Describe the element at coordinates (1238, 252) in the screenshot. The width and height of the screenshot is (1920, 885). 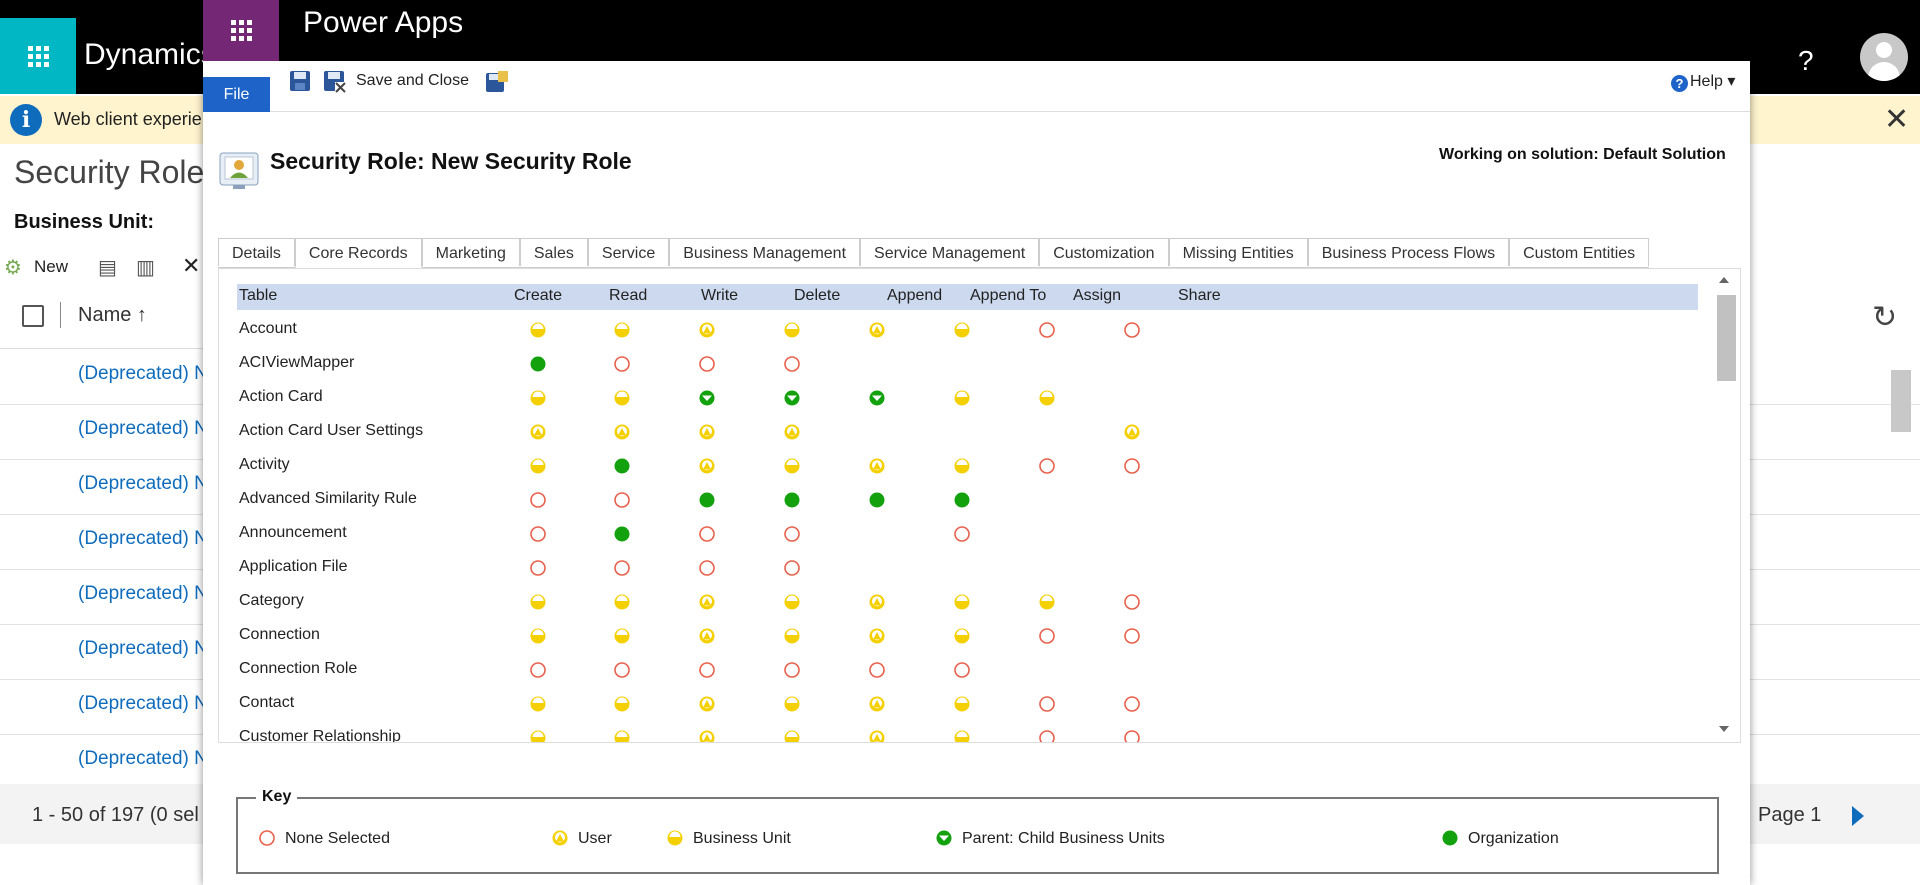
I see `tab-missing-entities: Missing Entities` at that location.